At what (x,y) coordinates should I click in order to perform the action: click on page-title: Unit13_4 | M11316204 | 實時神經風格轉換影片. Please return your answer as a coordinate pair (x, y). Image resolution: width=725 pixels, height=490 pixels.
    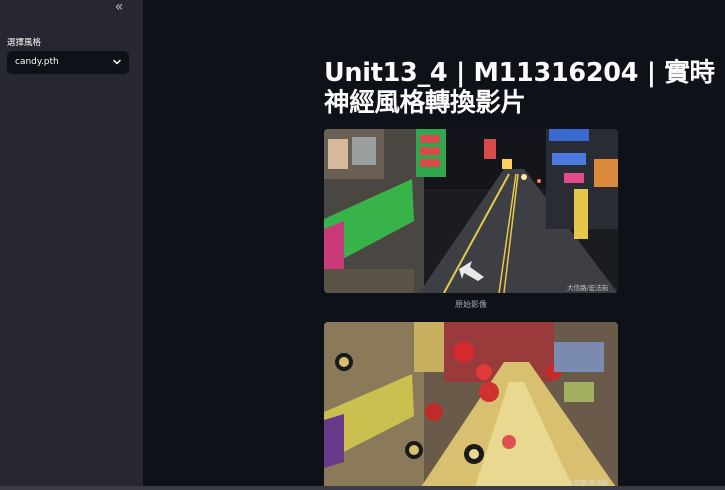
    Looking at the image, I should click on (519, 88).